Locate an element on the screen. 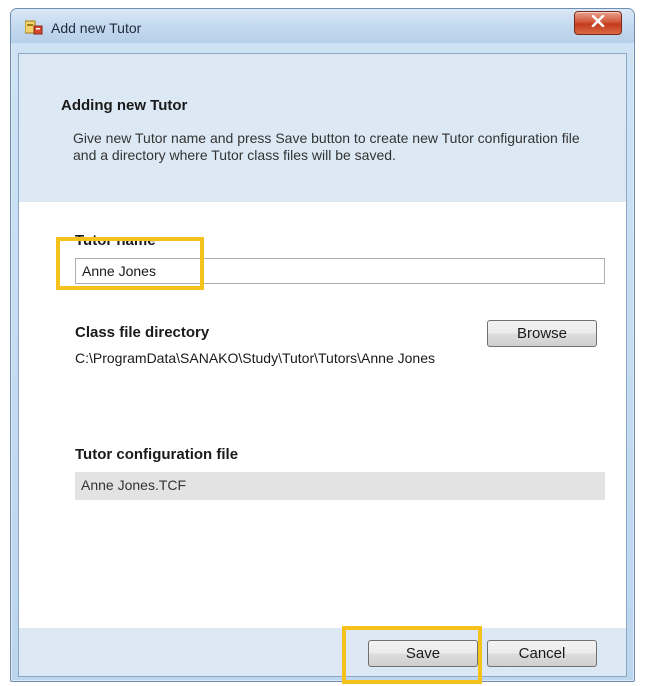  cancel-button: Cancel is located at coordinates (542, 653).